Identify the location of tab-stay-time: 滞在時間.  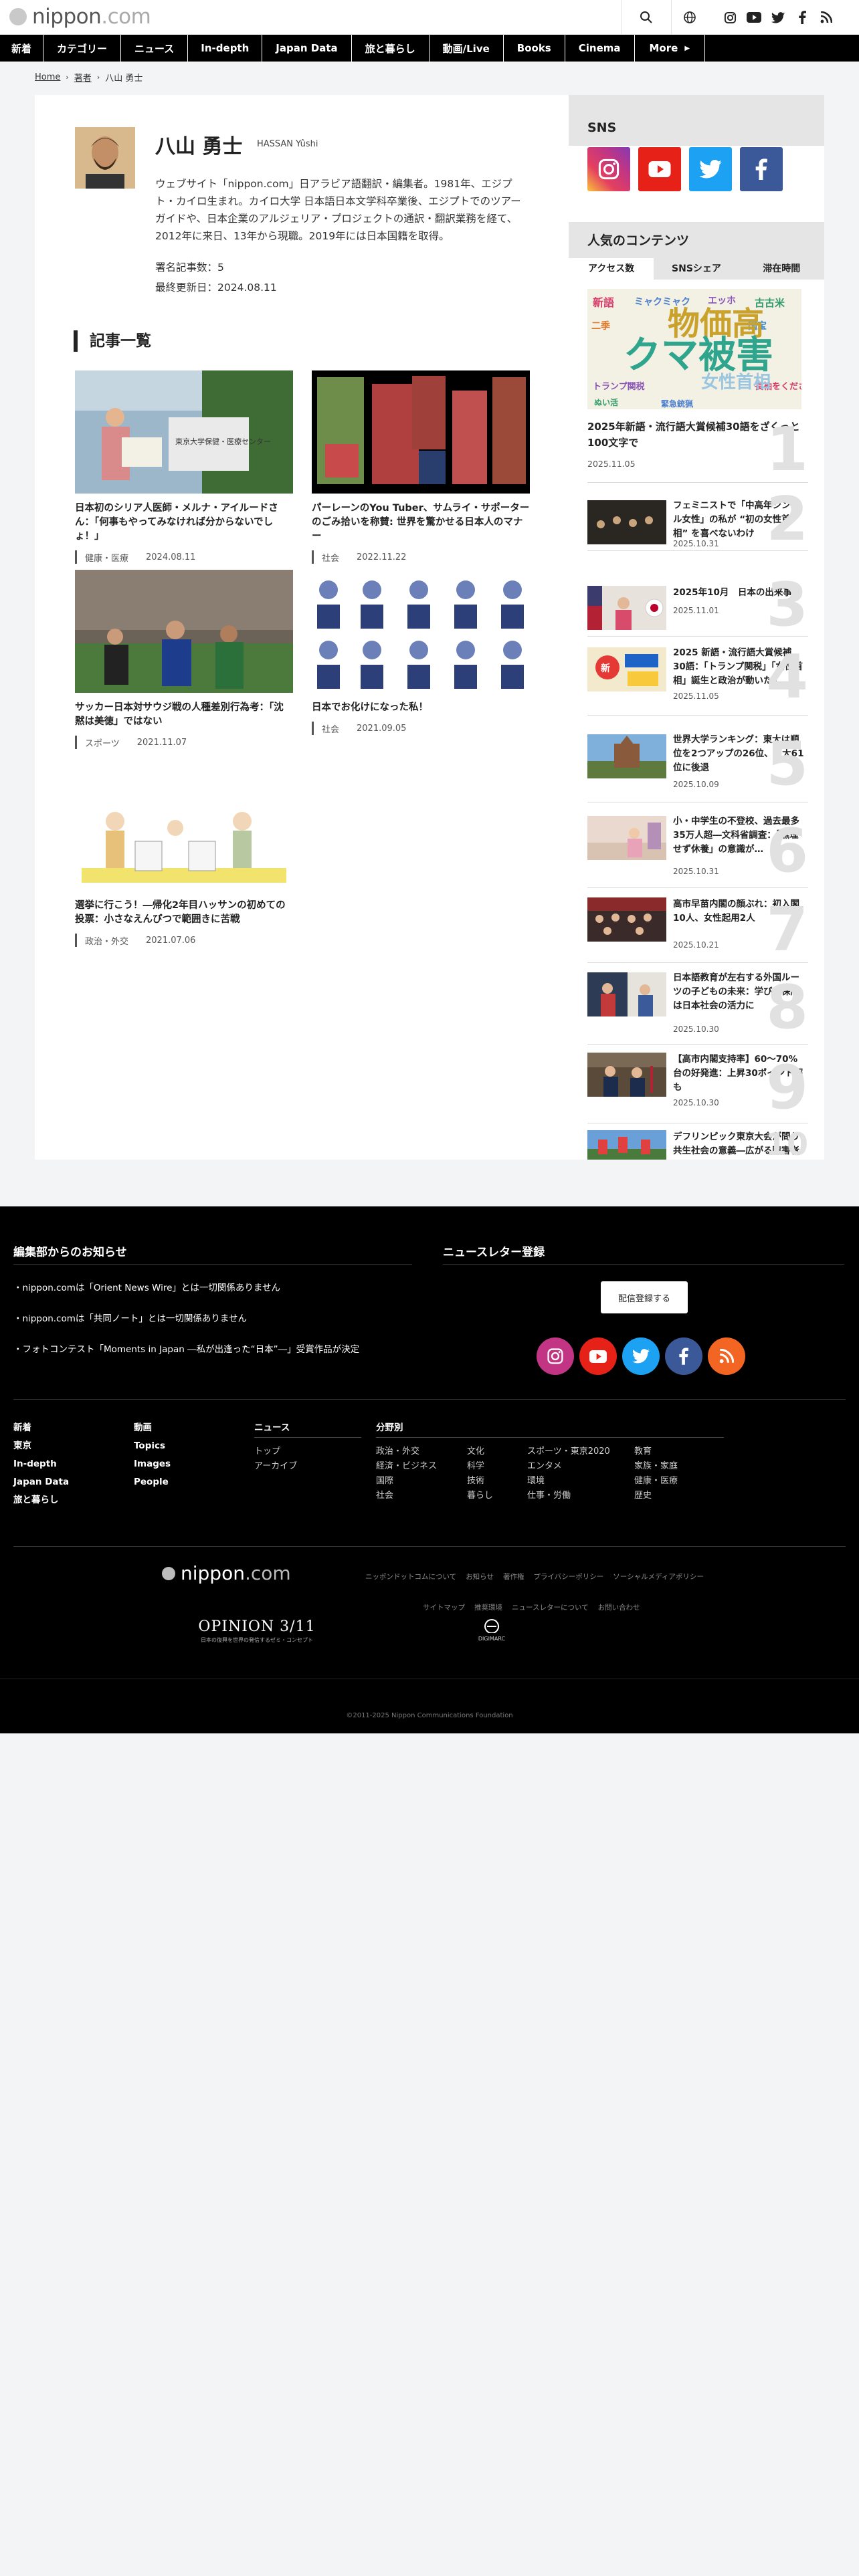
(781, 269).